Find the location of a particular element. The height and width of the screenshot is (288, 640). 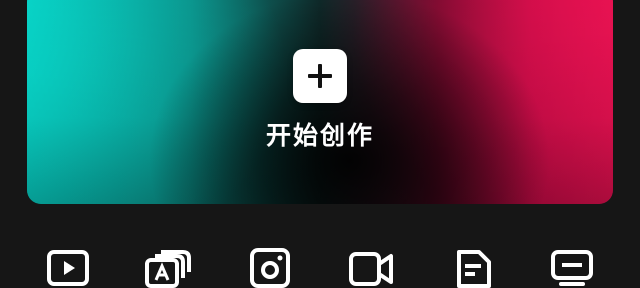

tool-row is located at coordinates (320, 267).